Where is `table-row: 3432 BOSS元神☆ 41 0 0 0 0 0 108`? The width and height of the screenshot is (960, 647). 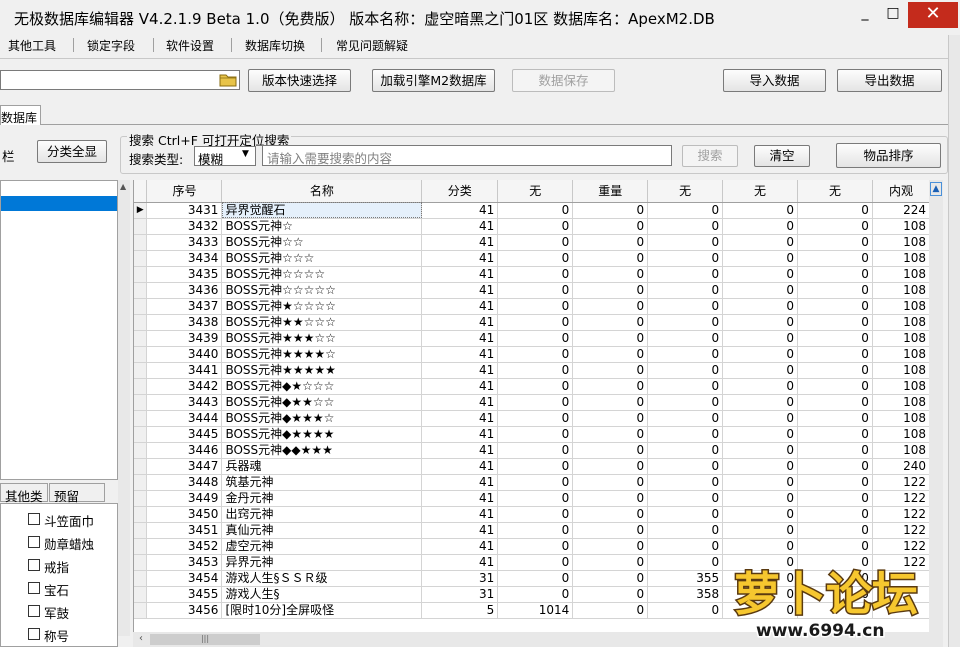 table-row: 3432 BOSS元神☆ 41 0 0 0 0 0 108 is located at coordinates (532, 226).